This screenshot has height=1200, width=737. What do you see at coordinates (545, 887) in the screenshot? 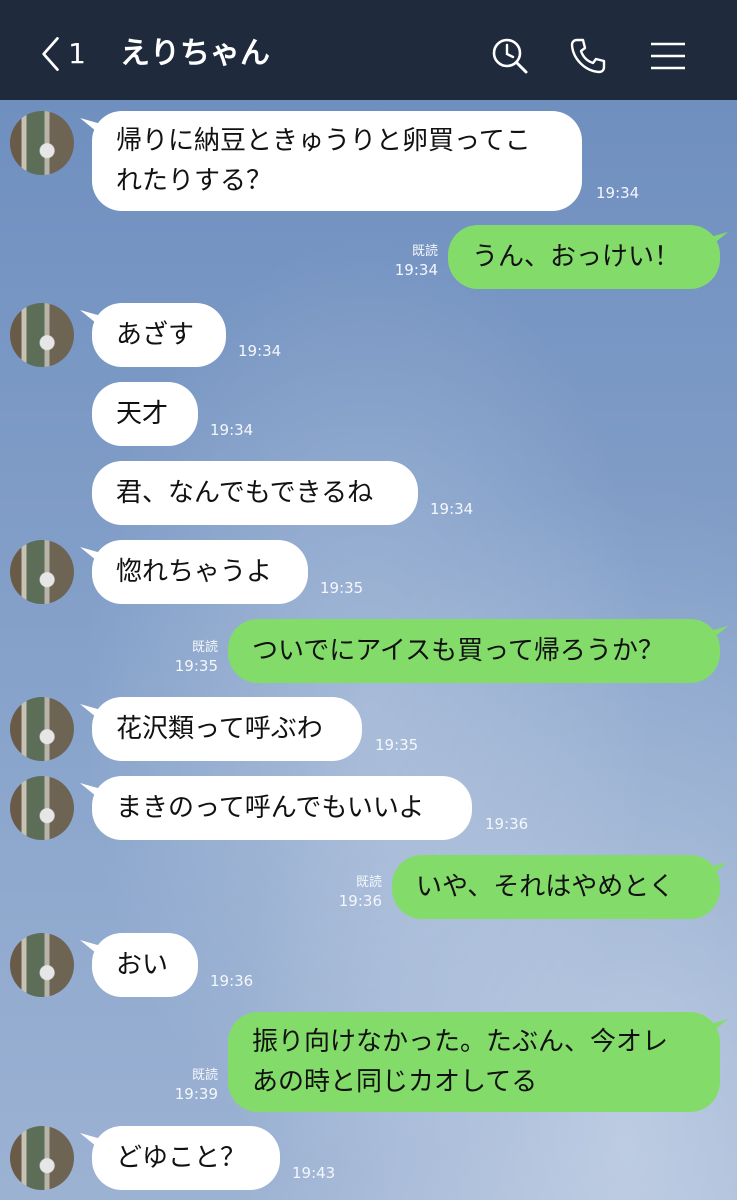
I see `message-text: いや、それはやめとく` at bounding box center [545, 887].